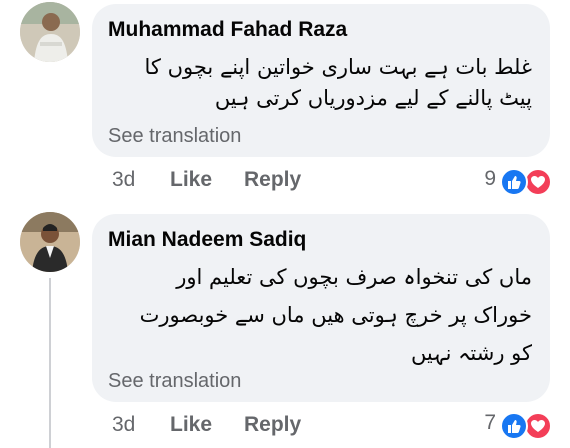 The width and height of the screenshot is (570, 448). I want to click on comment-text-line: خوراک پر خرچ ہوتی ھیں ماں سے خوبصورت, so click(335, 315).